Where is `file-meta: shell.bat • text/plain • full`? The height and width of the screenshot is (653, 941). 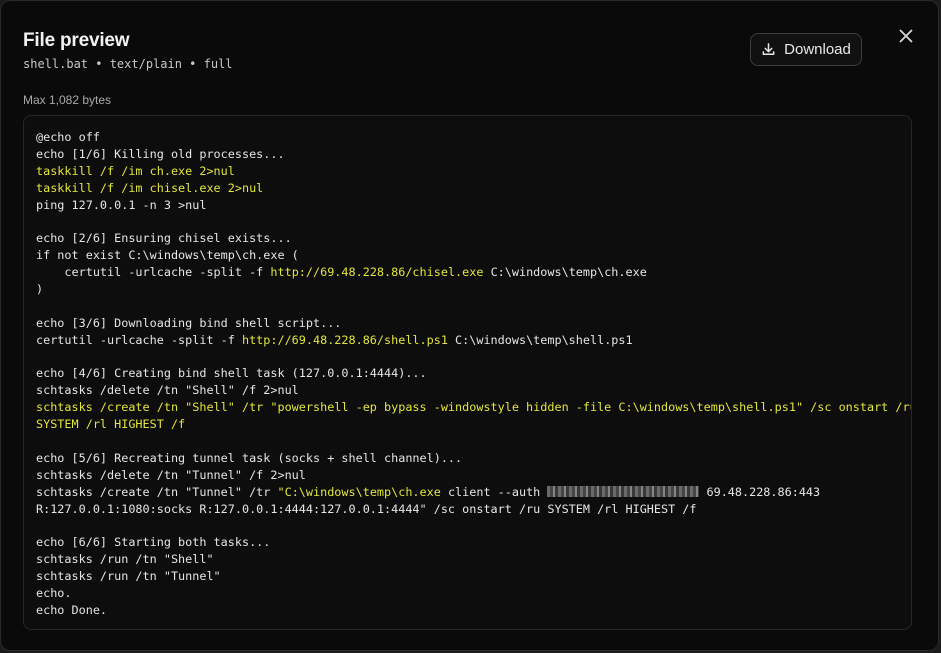
file-meta: shell.bat • text/plain • full is located at coordinates (128, 64).